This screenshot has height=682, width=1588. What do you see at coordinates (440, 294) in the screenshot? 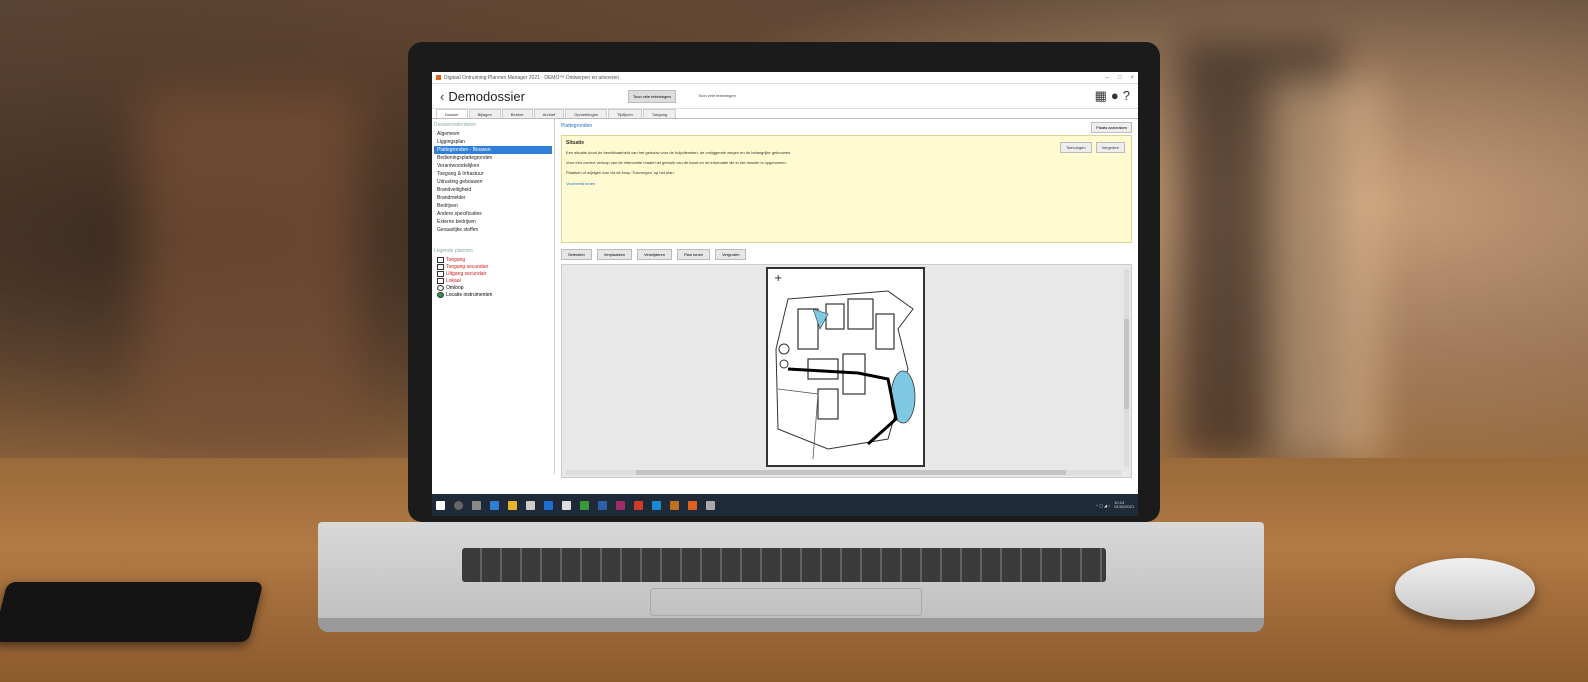
I see `legend-location-icon` at bounding box center [440, 294].